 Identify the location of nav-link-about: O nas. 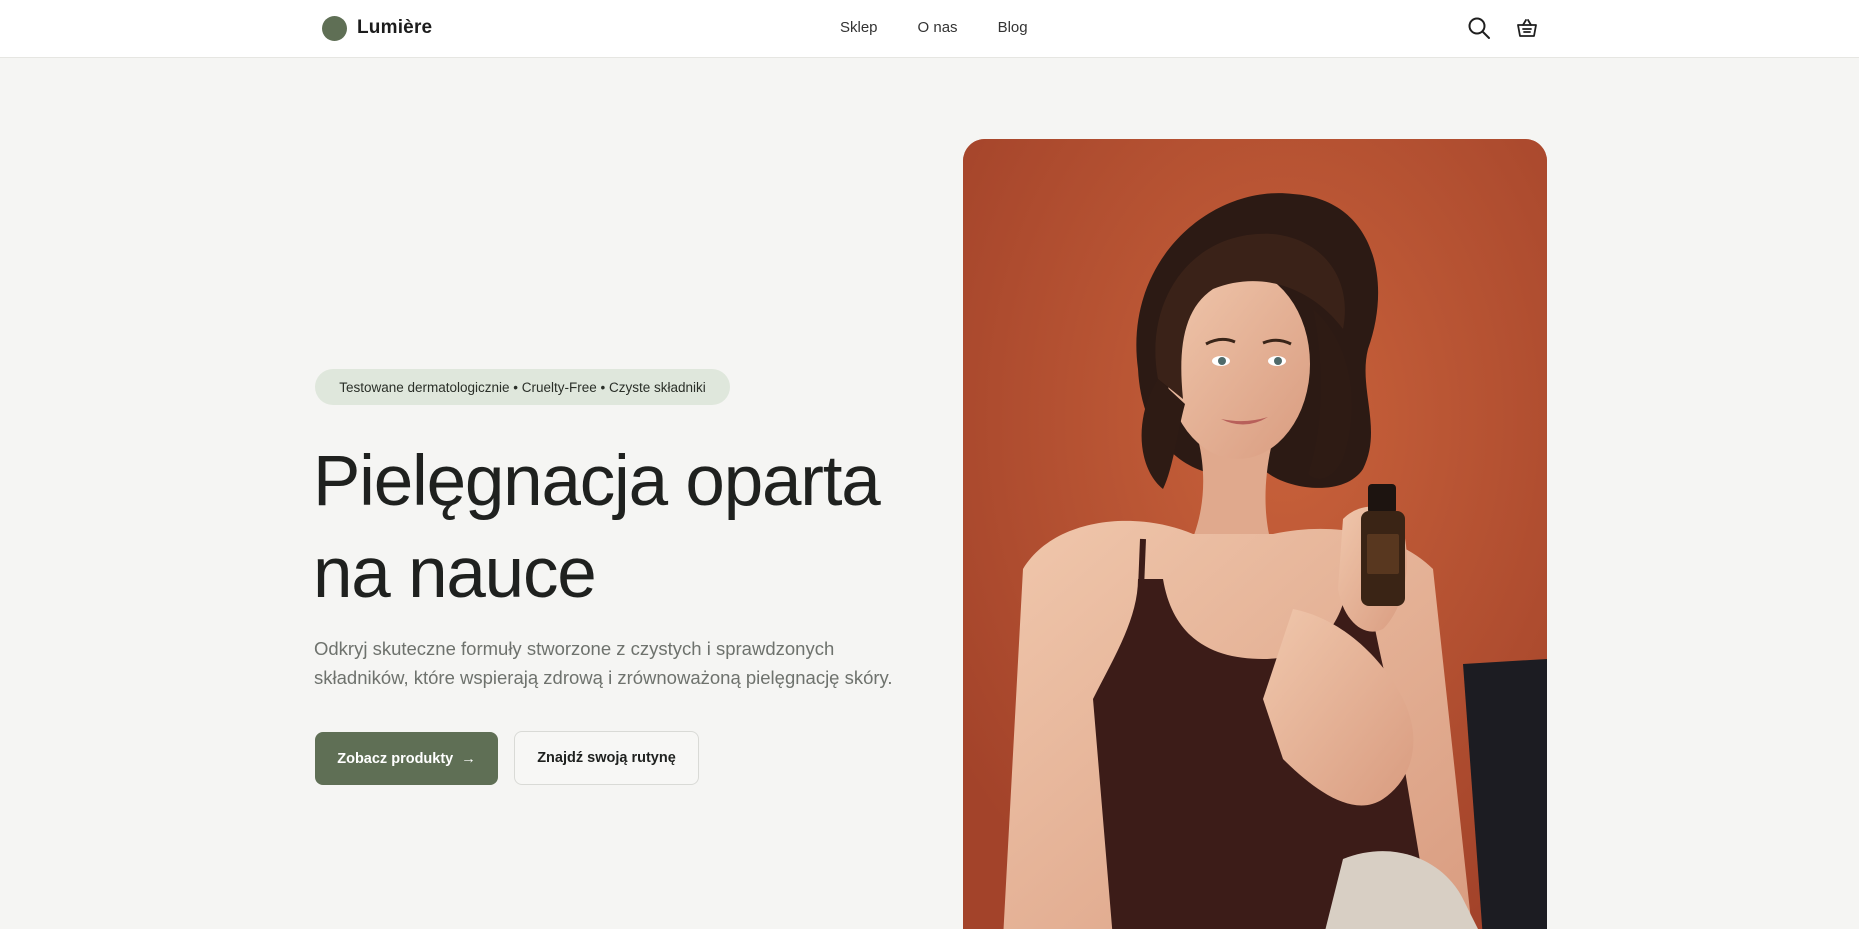
(938, 27).